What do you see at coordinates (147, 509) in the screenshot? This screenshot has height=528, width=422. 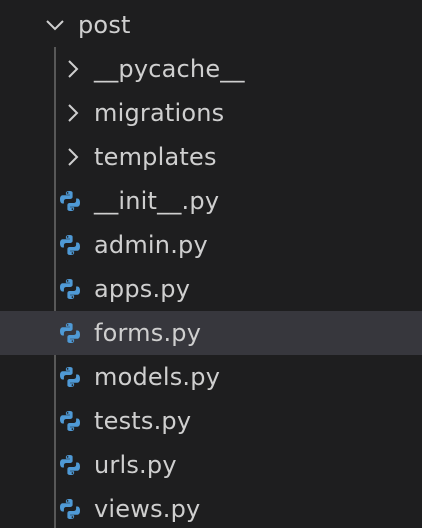 I see `file-label: views.py` at bounding box center [147, 509].